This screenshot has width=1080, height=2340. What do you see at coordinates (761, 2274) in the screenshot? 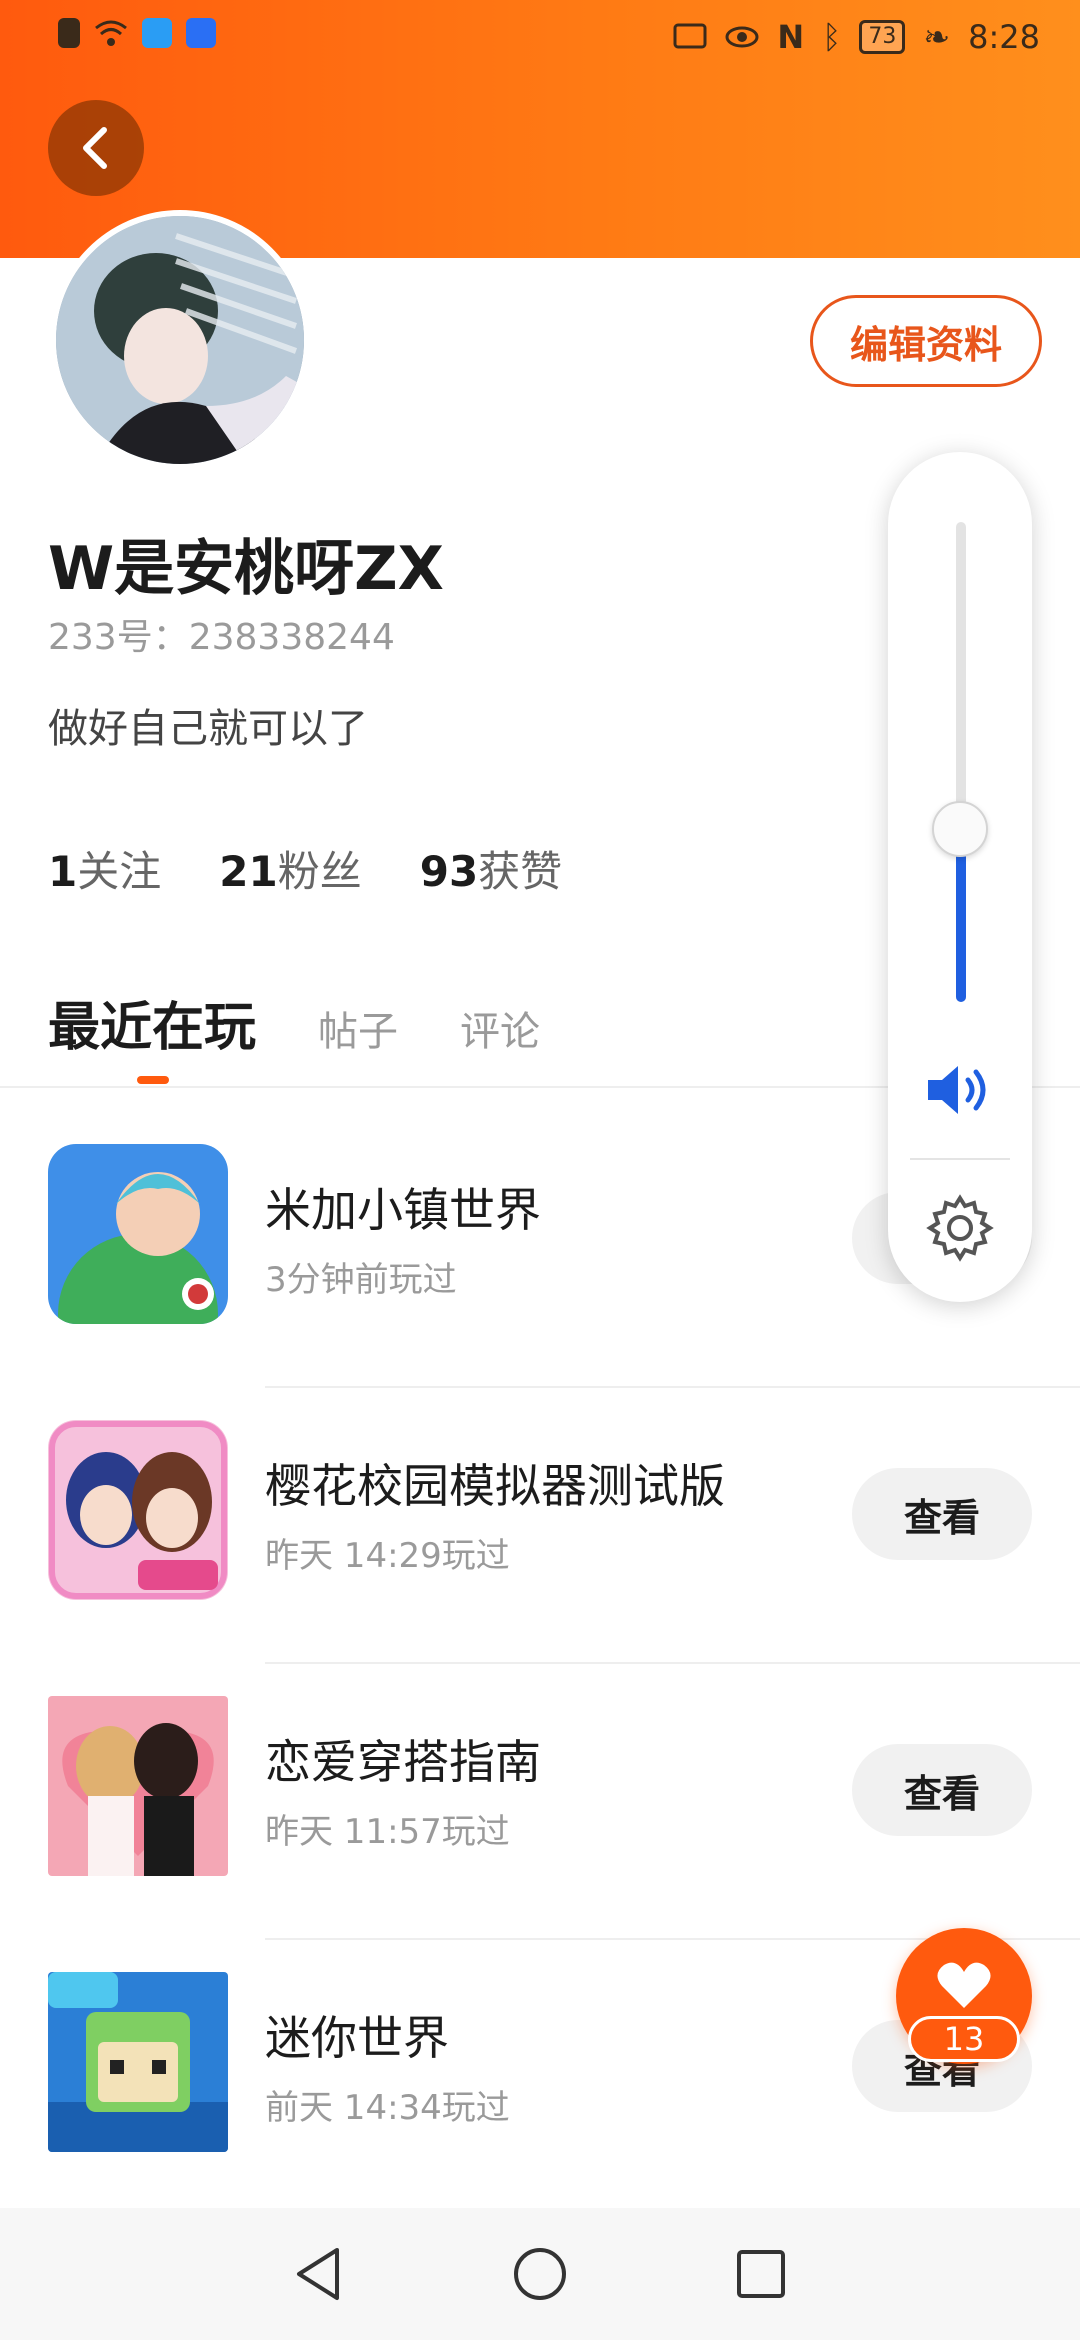
I see `square-recent-icon` at bounding box center [761, 2274].